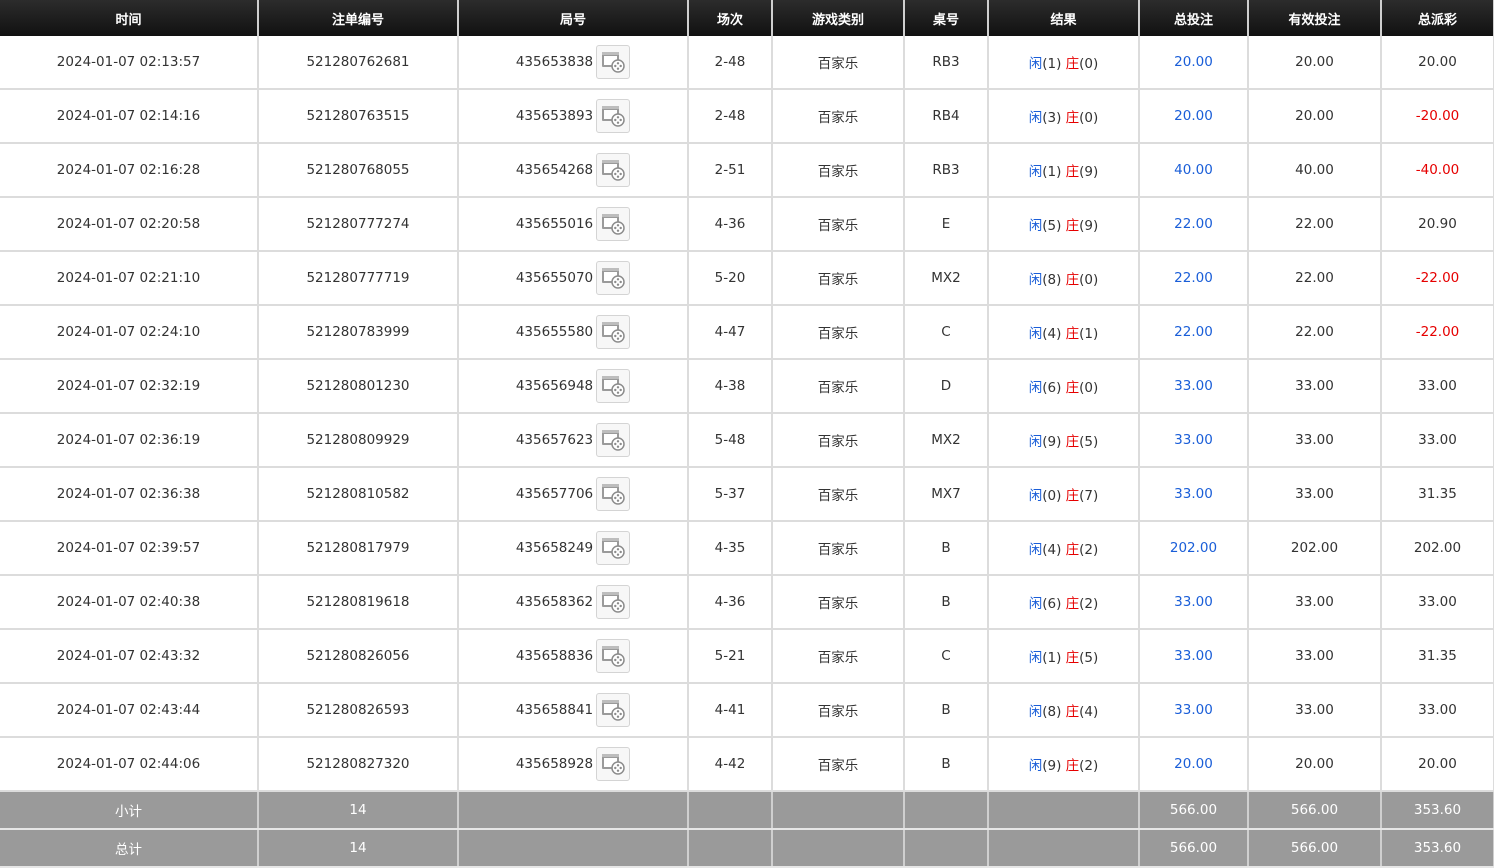 The image size is (1494, 868). What do you see at coordinates (573, 710) in the screenshot?
I see `cell-round-id: 435658841` at bounding box center [573, 710].